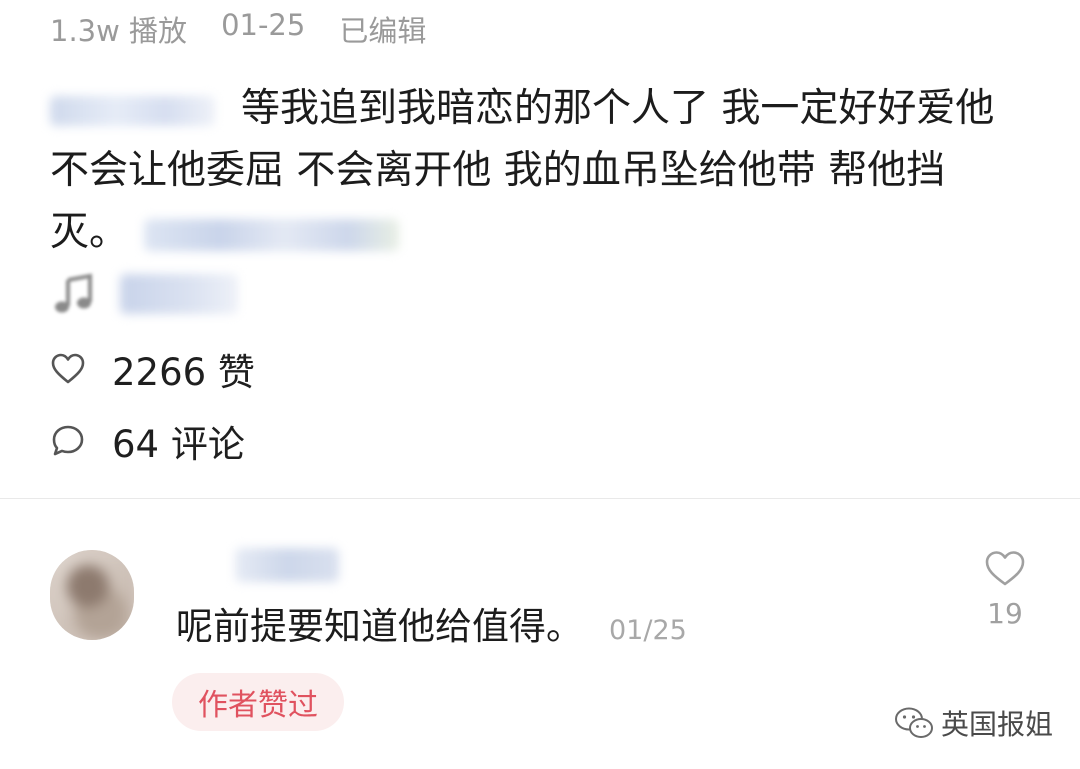  What do you see at coordinates (179, 294) in the screenshot?
I see `music-title-blurred` at bounding box center [179, 294].